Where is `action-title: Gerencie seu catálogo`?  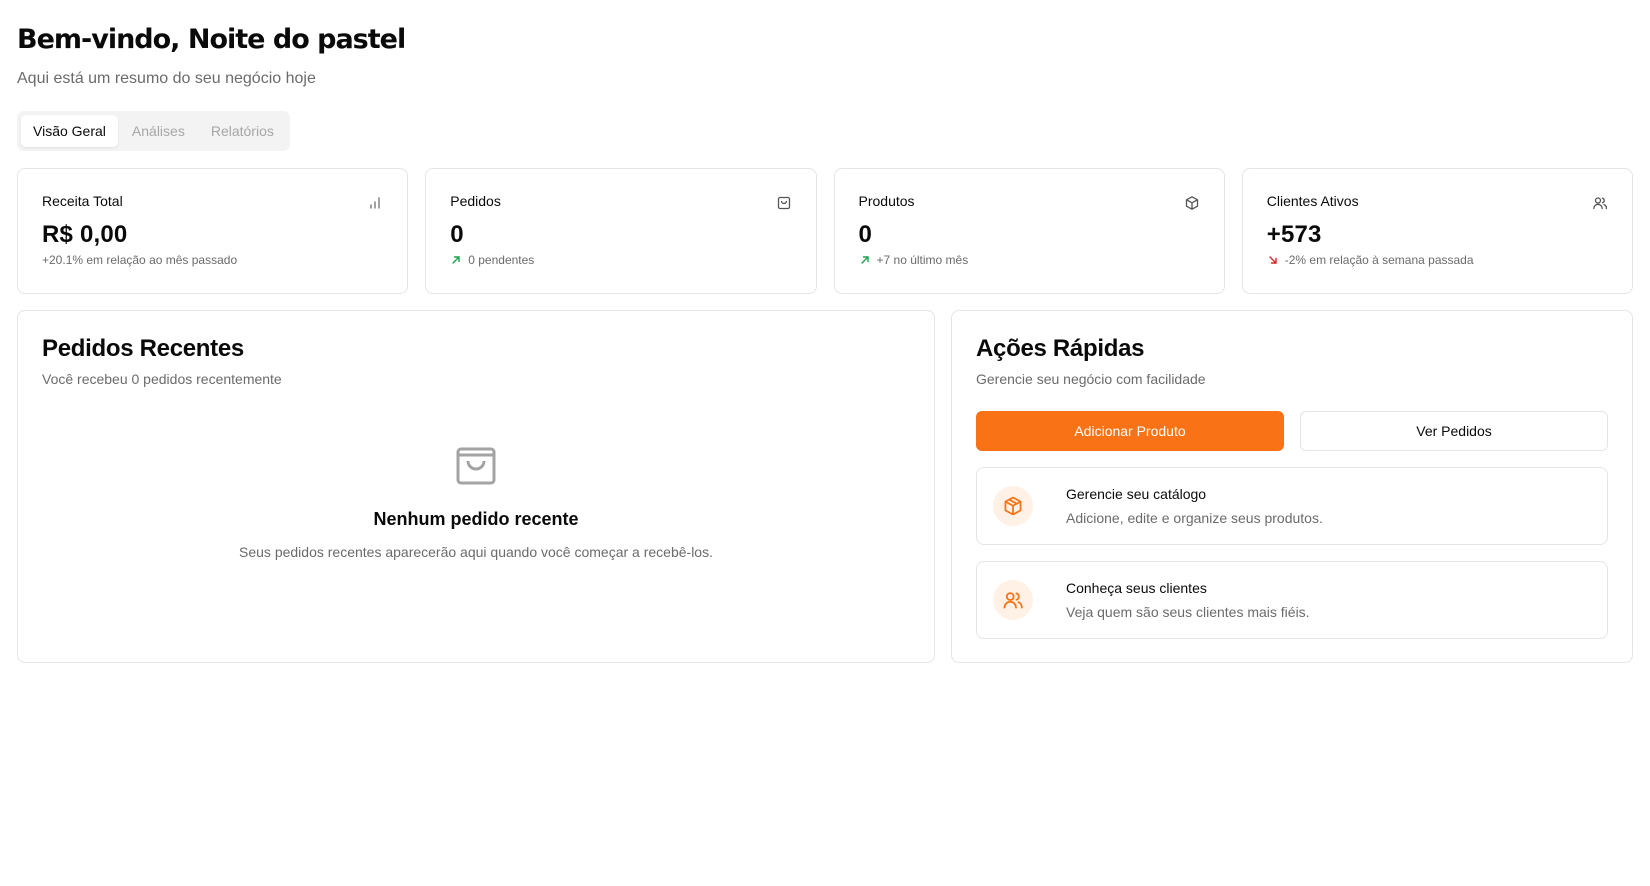
action-title: Gerencie seu catálogo is located at coordinates (1136, 494).